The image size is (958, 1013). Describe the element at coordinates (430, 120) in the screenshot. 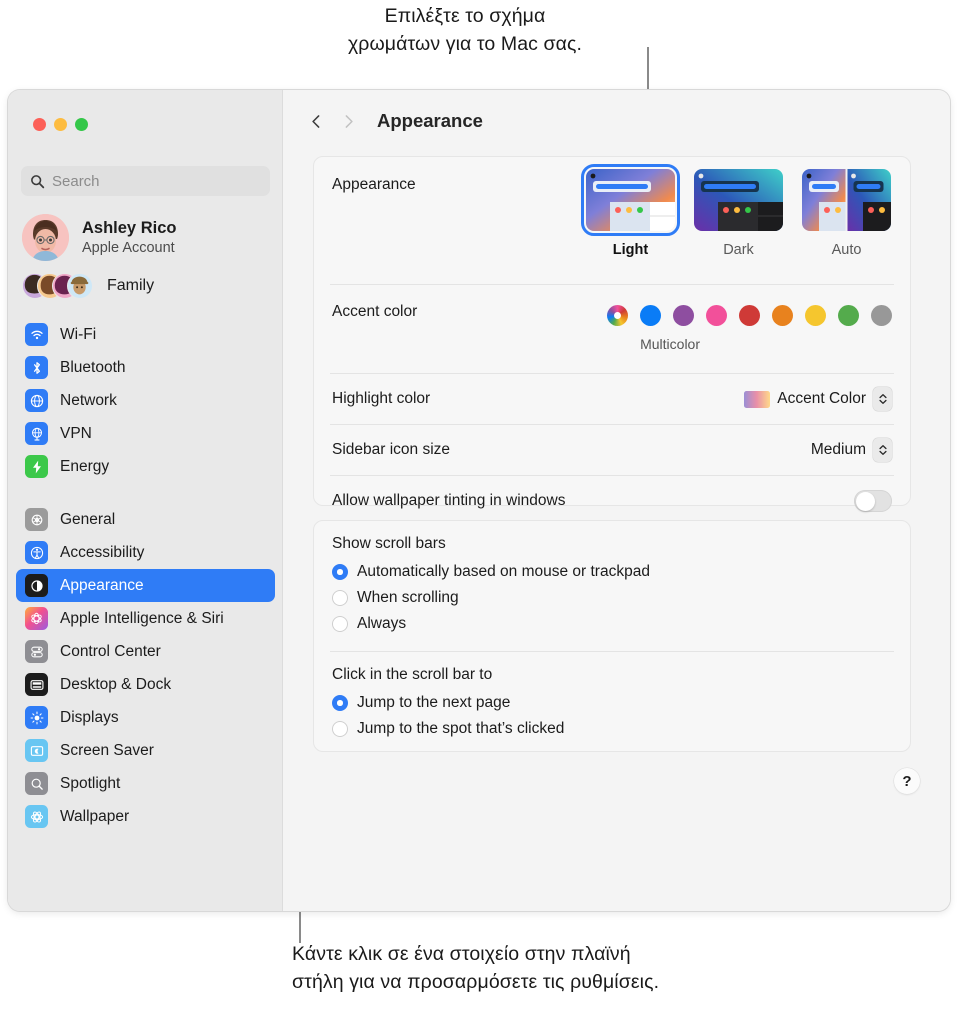

I see `page-title: Appearance` at that location.